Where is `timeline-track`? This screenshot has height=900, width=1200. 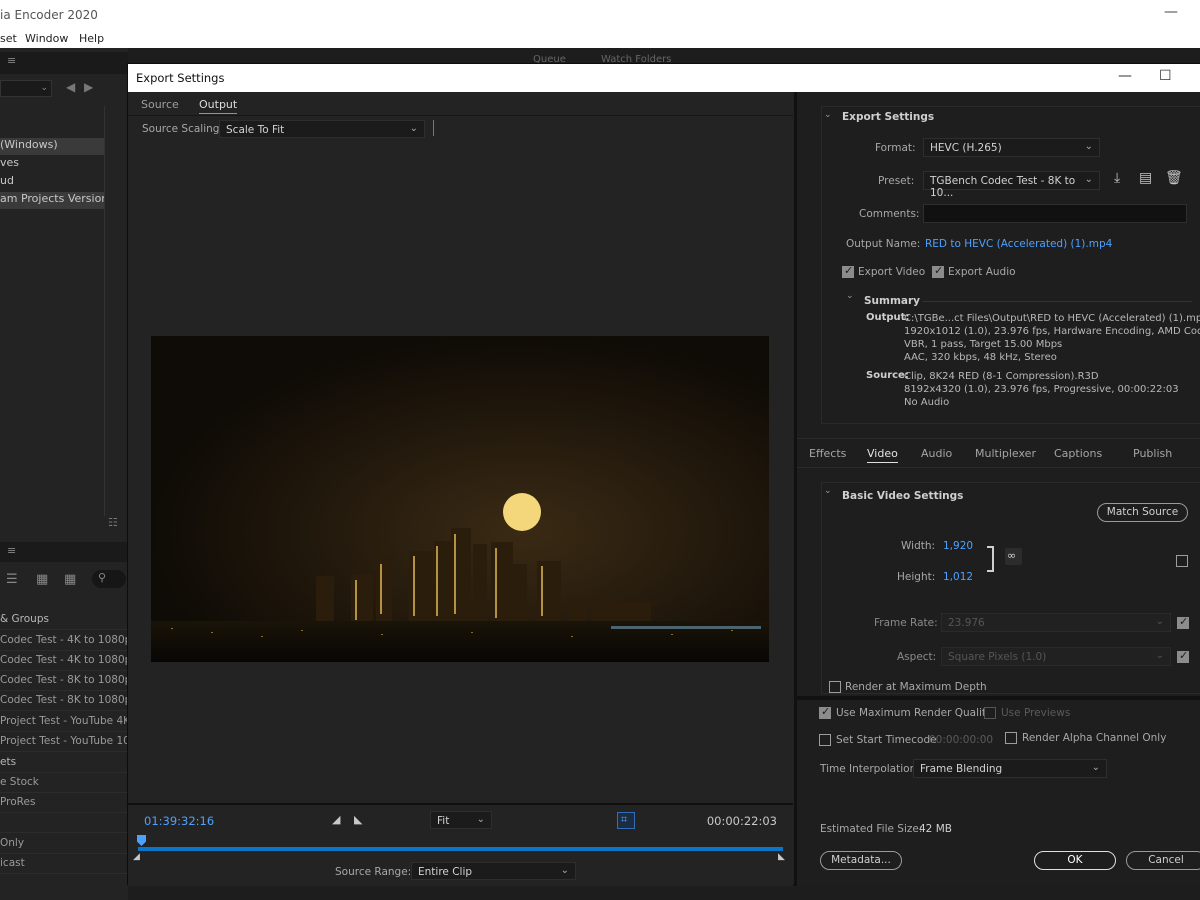
timeline-track is located at coordinates (460, 849).